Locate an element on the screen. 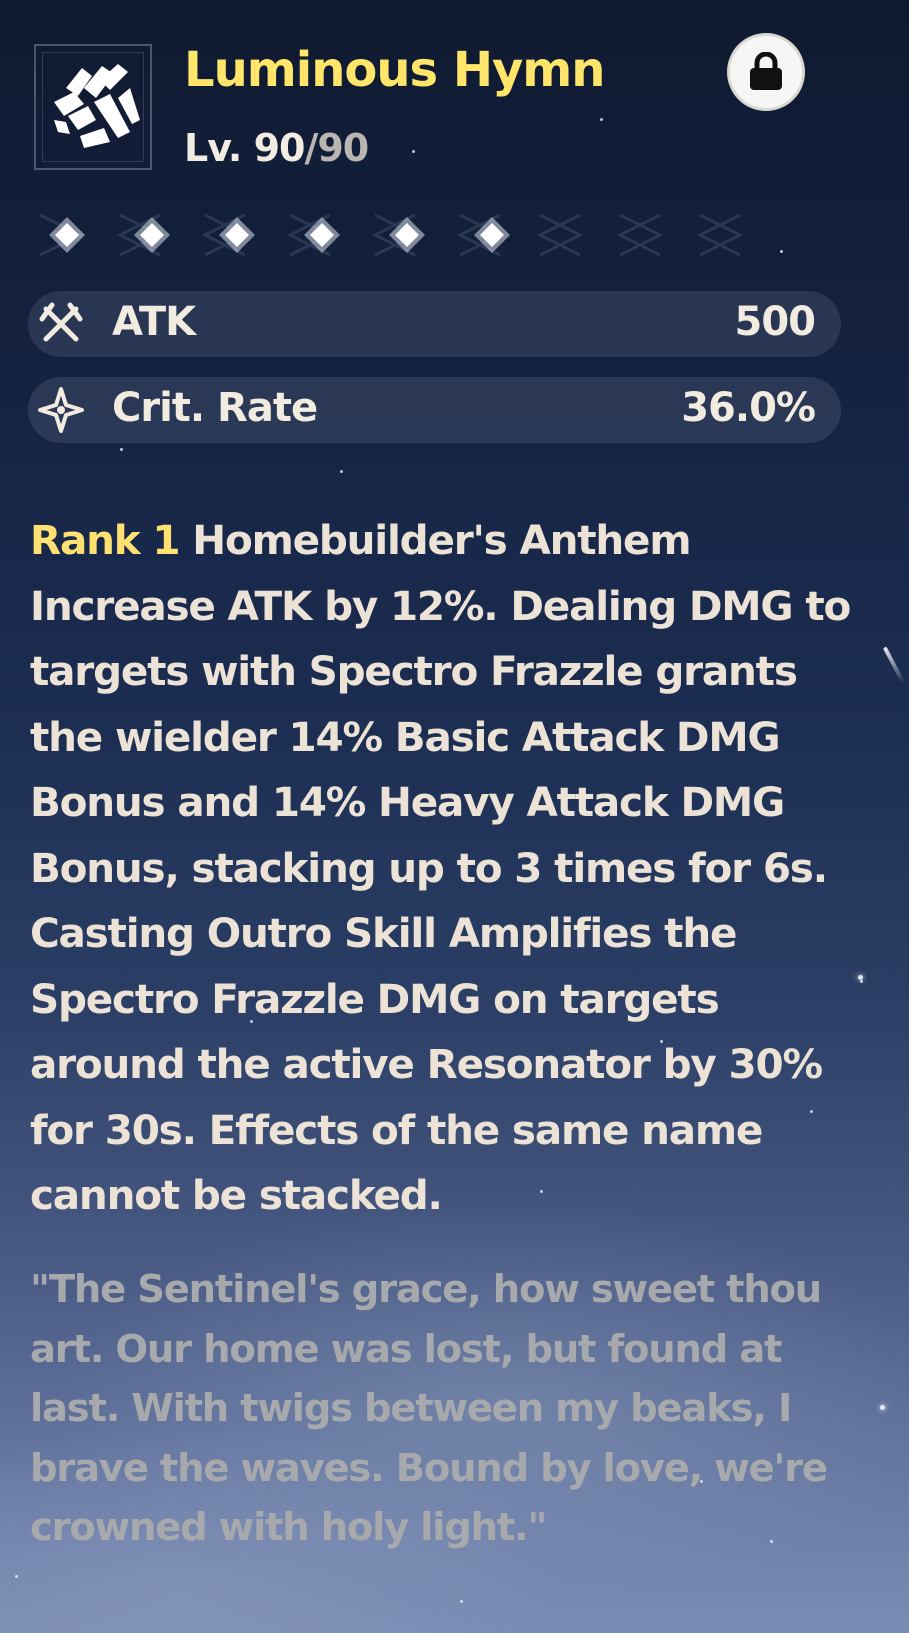  level-label: Lv. is located at coordinates (219, 148).